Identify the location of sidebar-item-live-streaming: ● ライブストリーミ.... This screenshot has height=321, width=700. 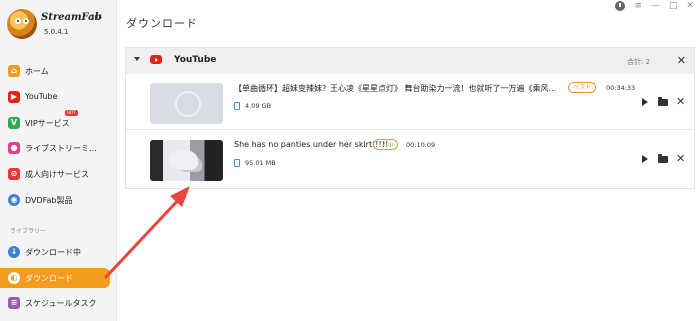
(58, 148).